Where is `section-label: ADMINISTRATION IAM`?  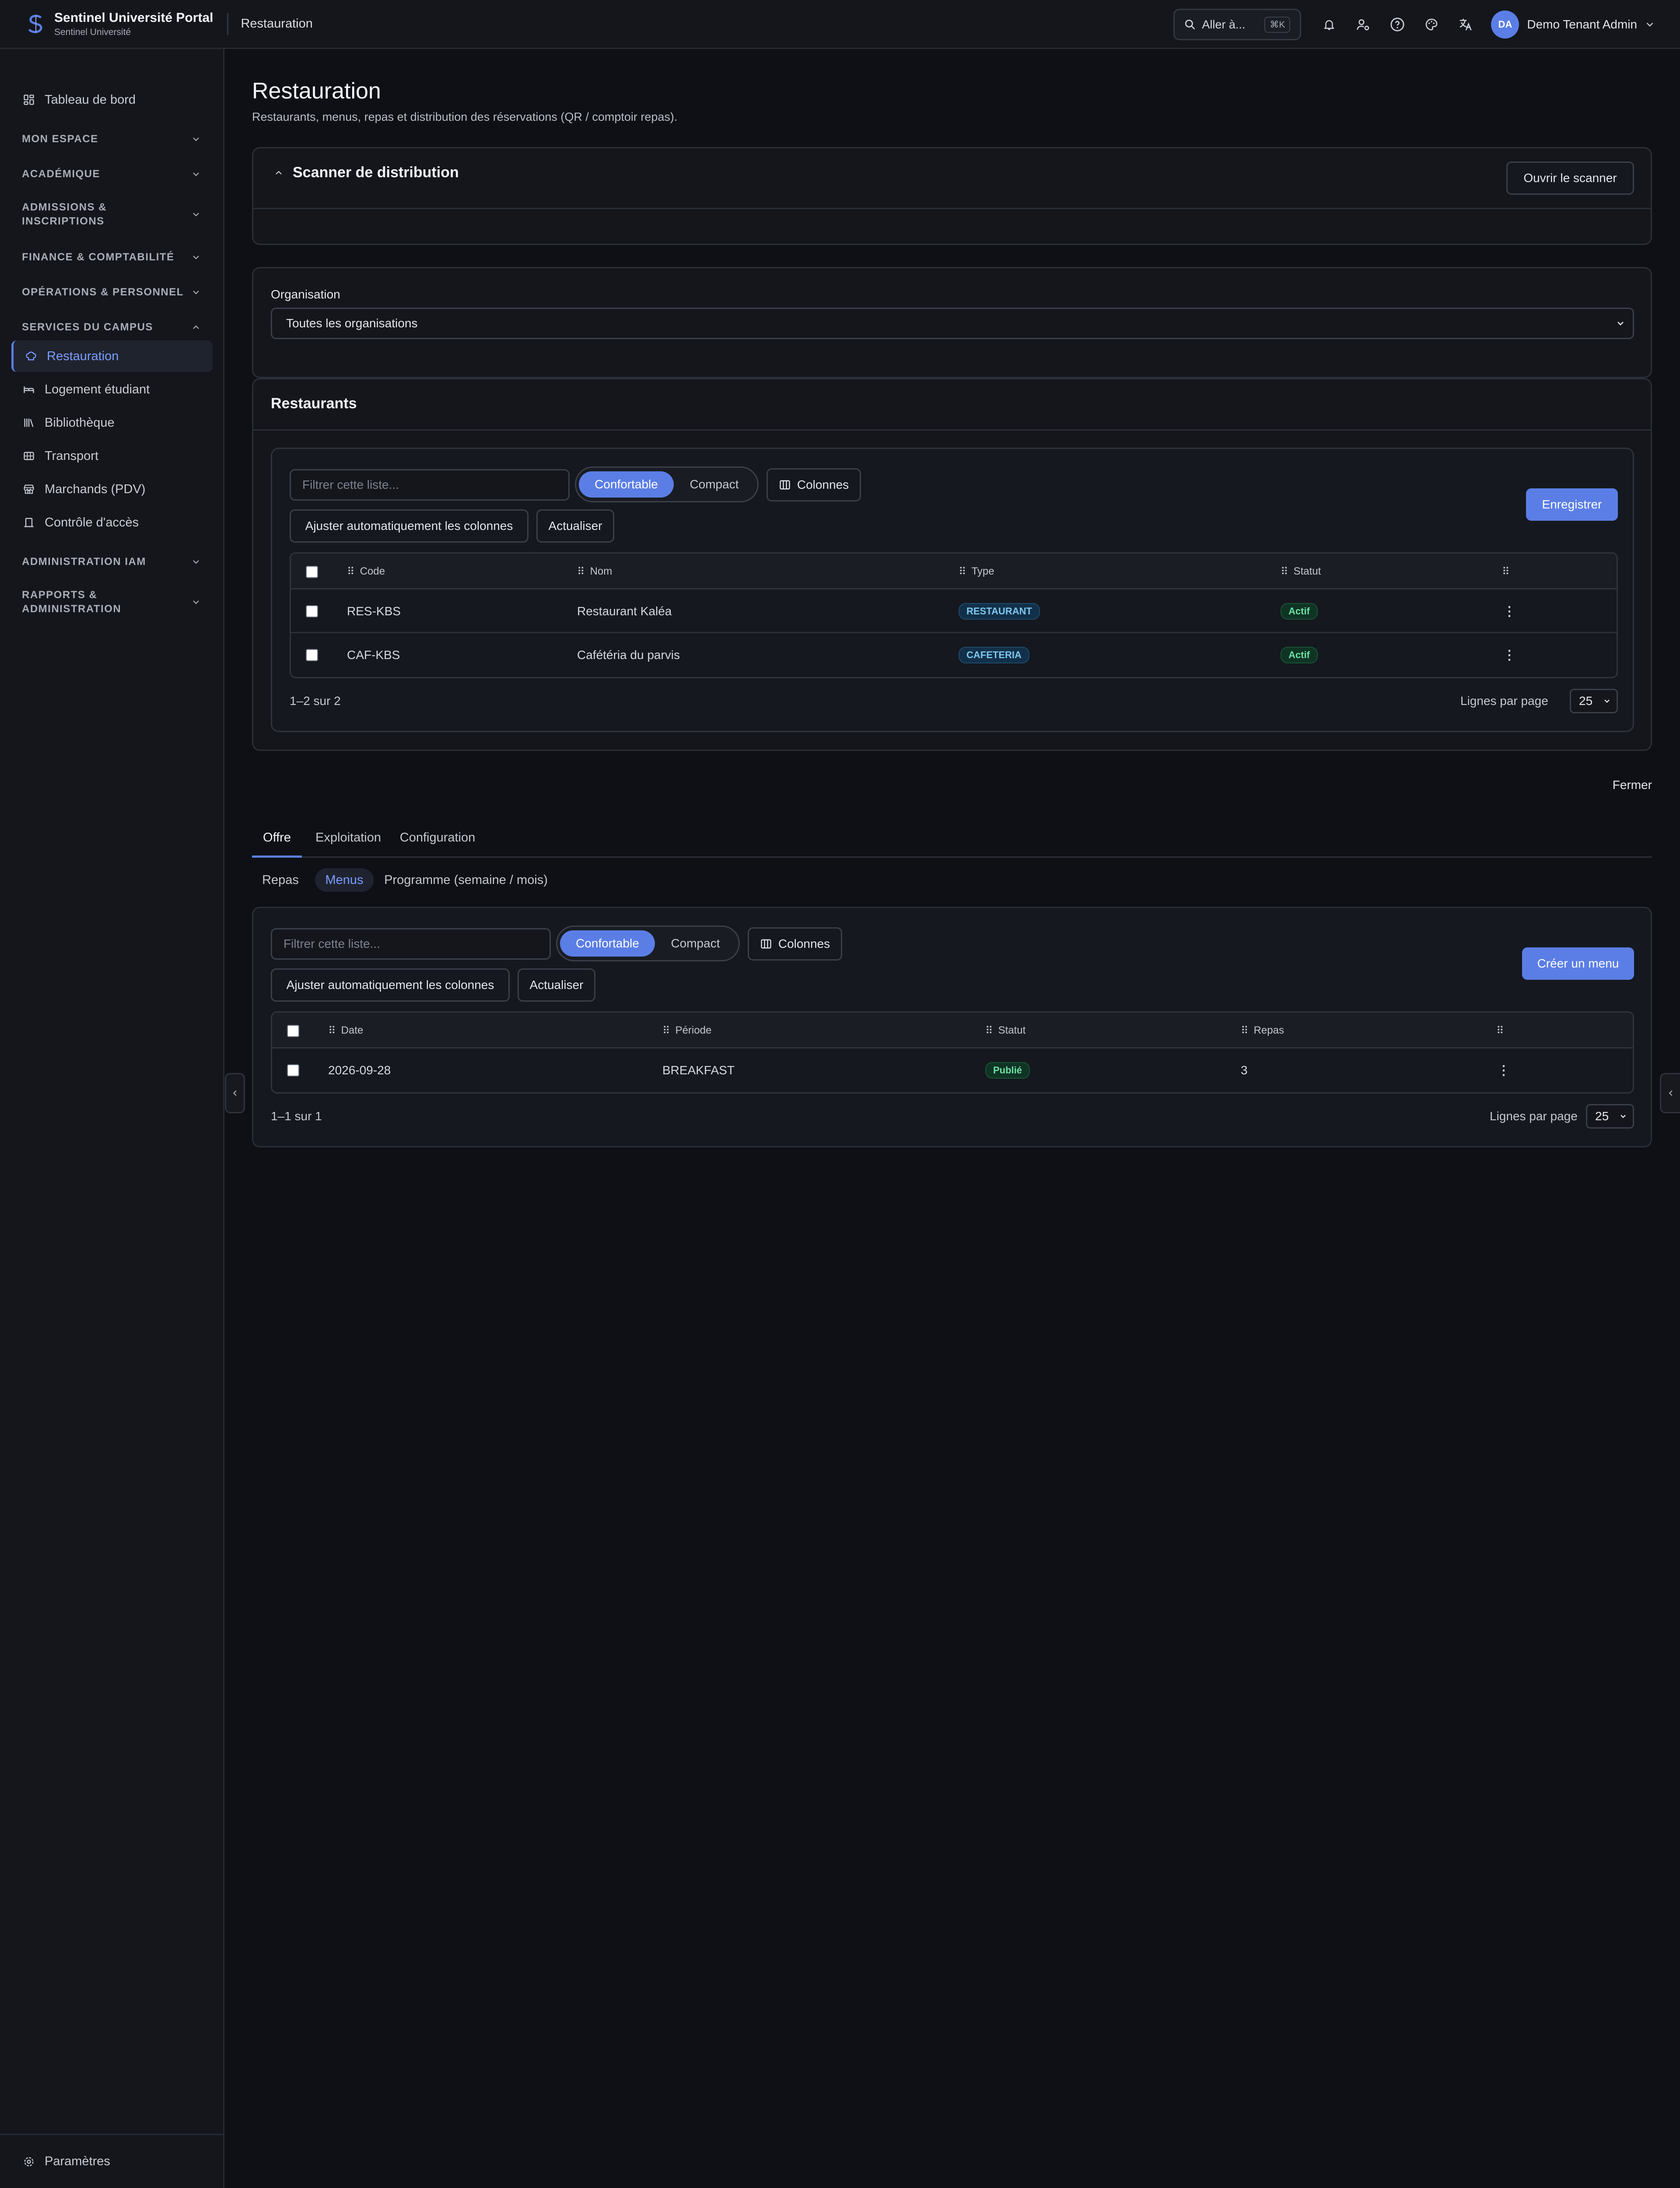
section-label: ADMINISTRATION IAM is located at coordinates (84, 562).